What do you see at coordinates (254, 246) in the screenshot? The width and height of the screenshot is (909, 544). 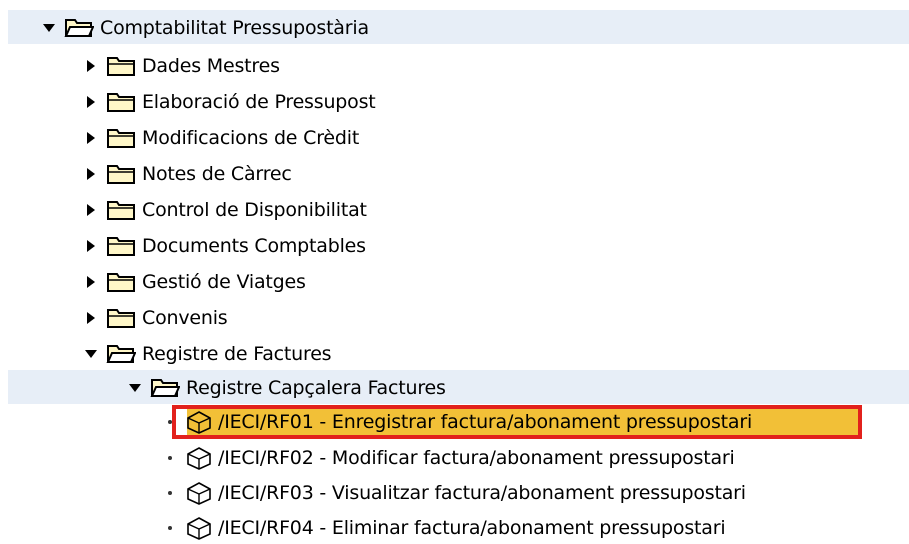 I see `tree-node-label: Documents Comptables` at bounding box center [254, 246].